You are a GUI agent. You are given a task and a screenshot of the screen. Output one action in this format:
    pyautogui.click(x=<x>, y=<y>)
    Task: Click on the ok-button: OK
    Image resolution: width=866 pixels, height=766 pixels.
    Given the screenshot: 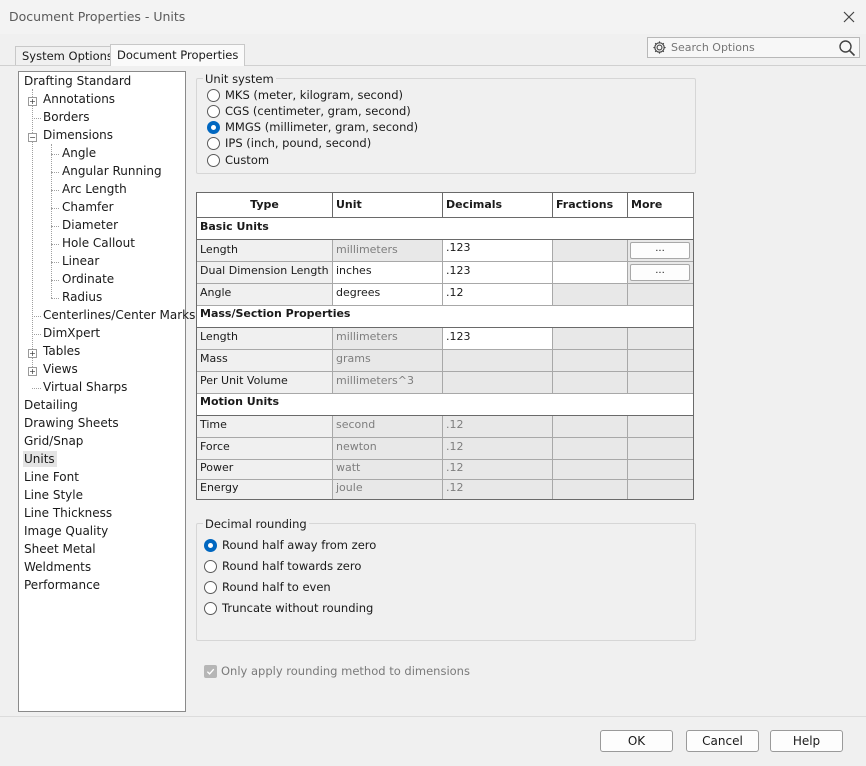 What is the action you would take?
    pyautogui.click(x=636, y=741)
    